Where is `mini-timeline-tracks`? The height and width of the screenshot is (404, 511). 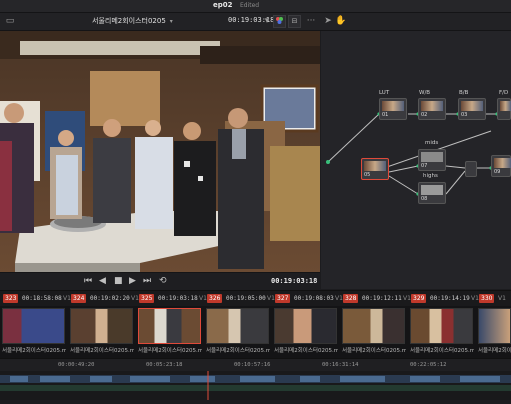
mini-timeline-tracks is located at coordinates (255, 385).